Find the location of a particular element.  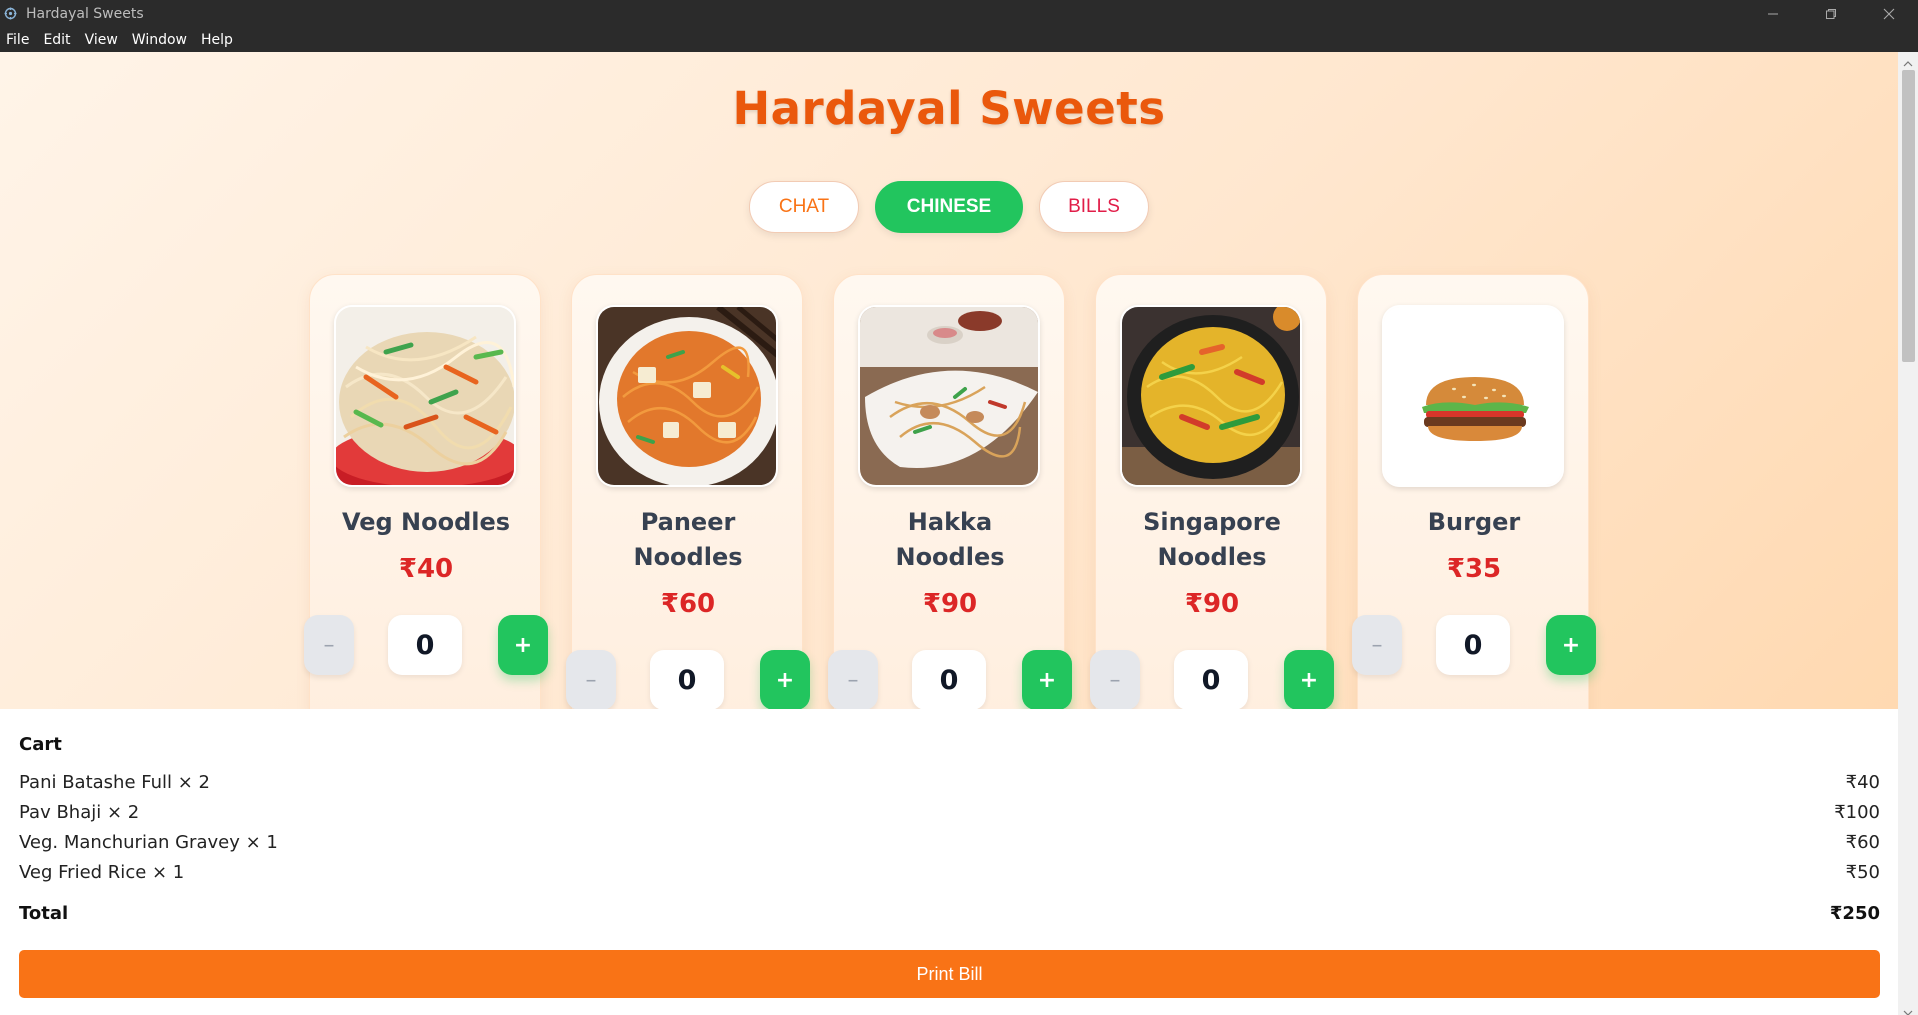

paneer-noodles-image is located at coordinates (687, 396).